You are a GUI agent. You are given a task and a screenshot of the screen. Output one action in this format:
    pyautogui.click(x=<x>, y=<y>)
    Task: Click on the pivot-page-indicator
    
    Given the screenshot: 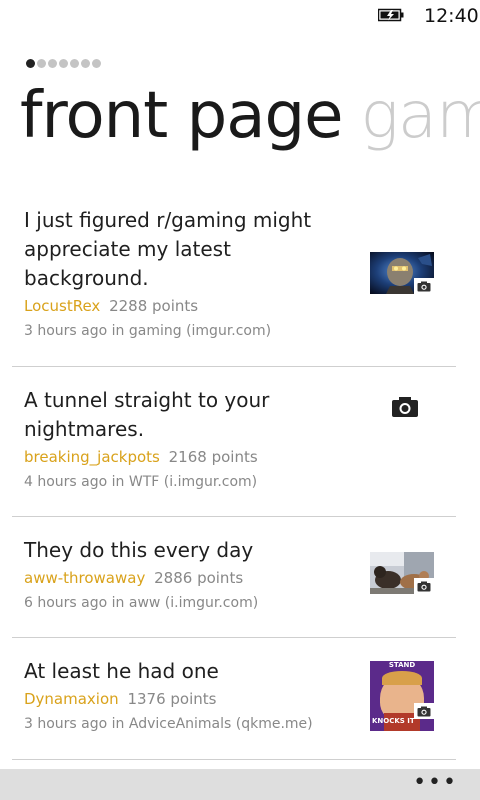 What is the action you would take?
    pyautogui.click(x=63, y=64)
    